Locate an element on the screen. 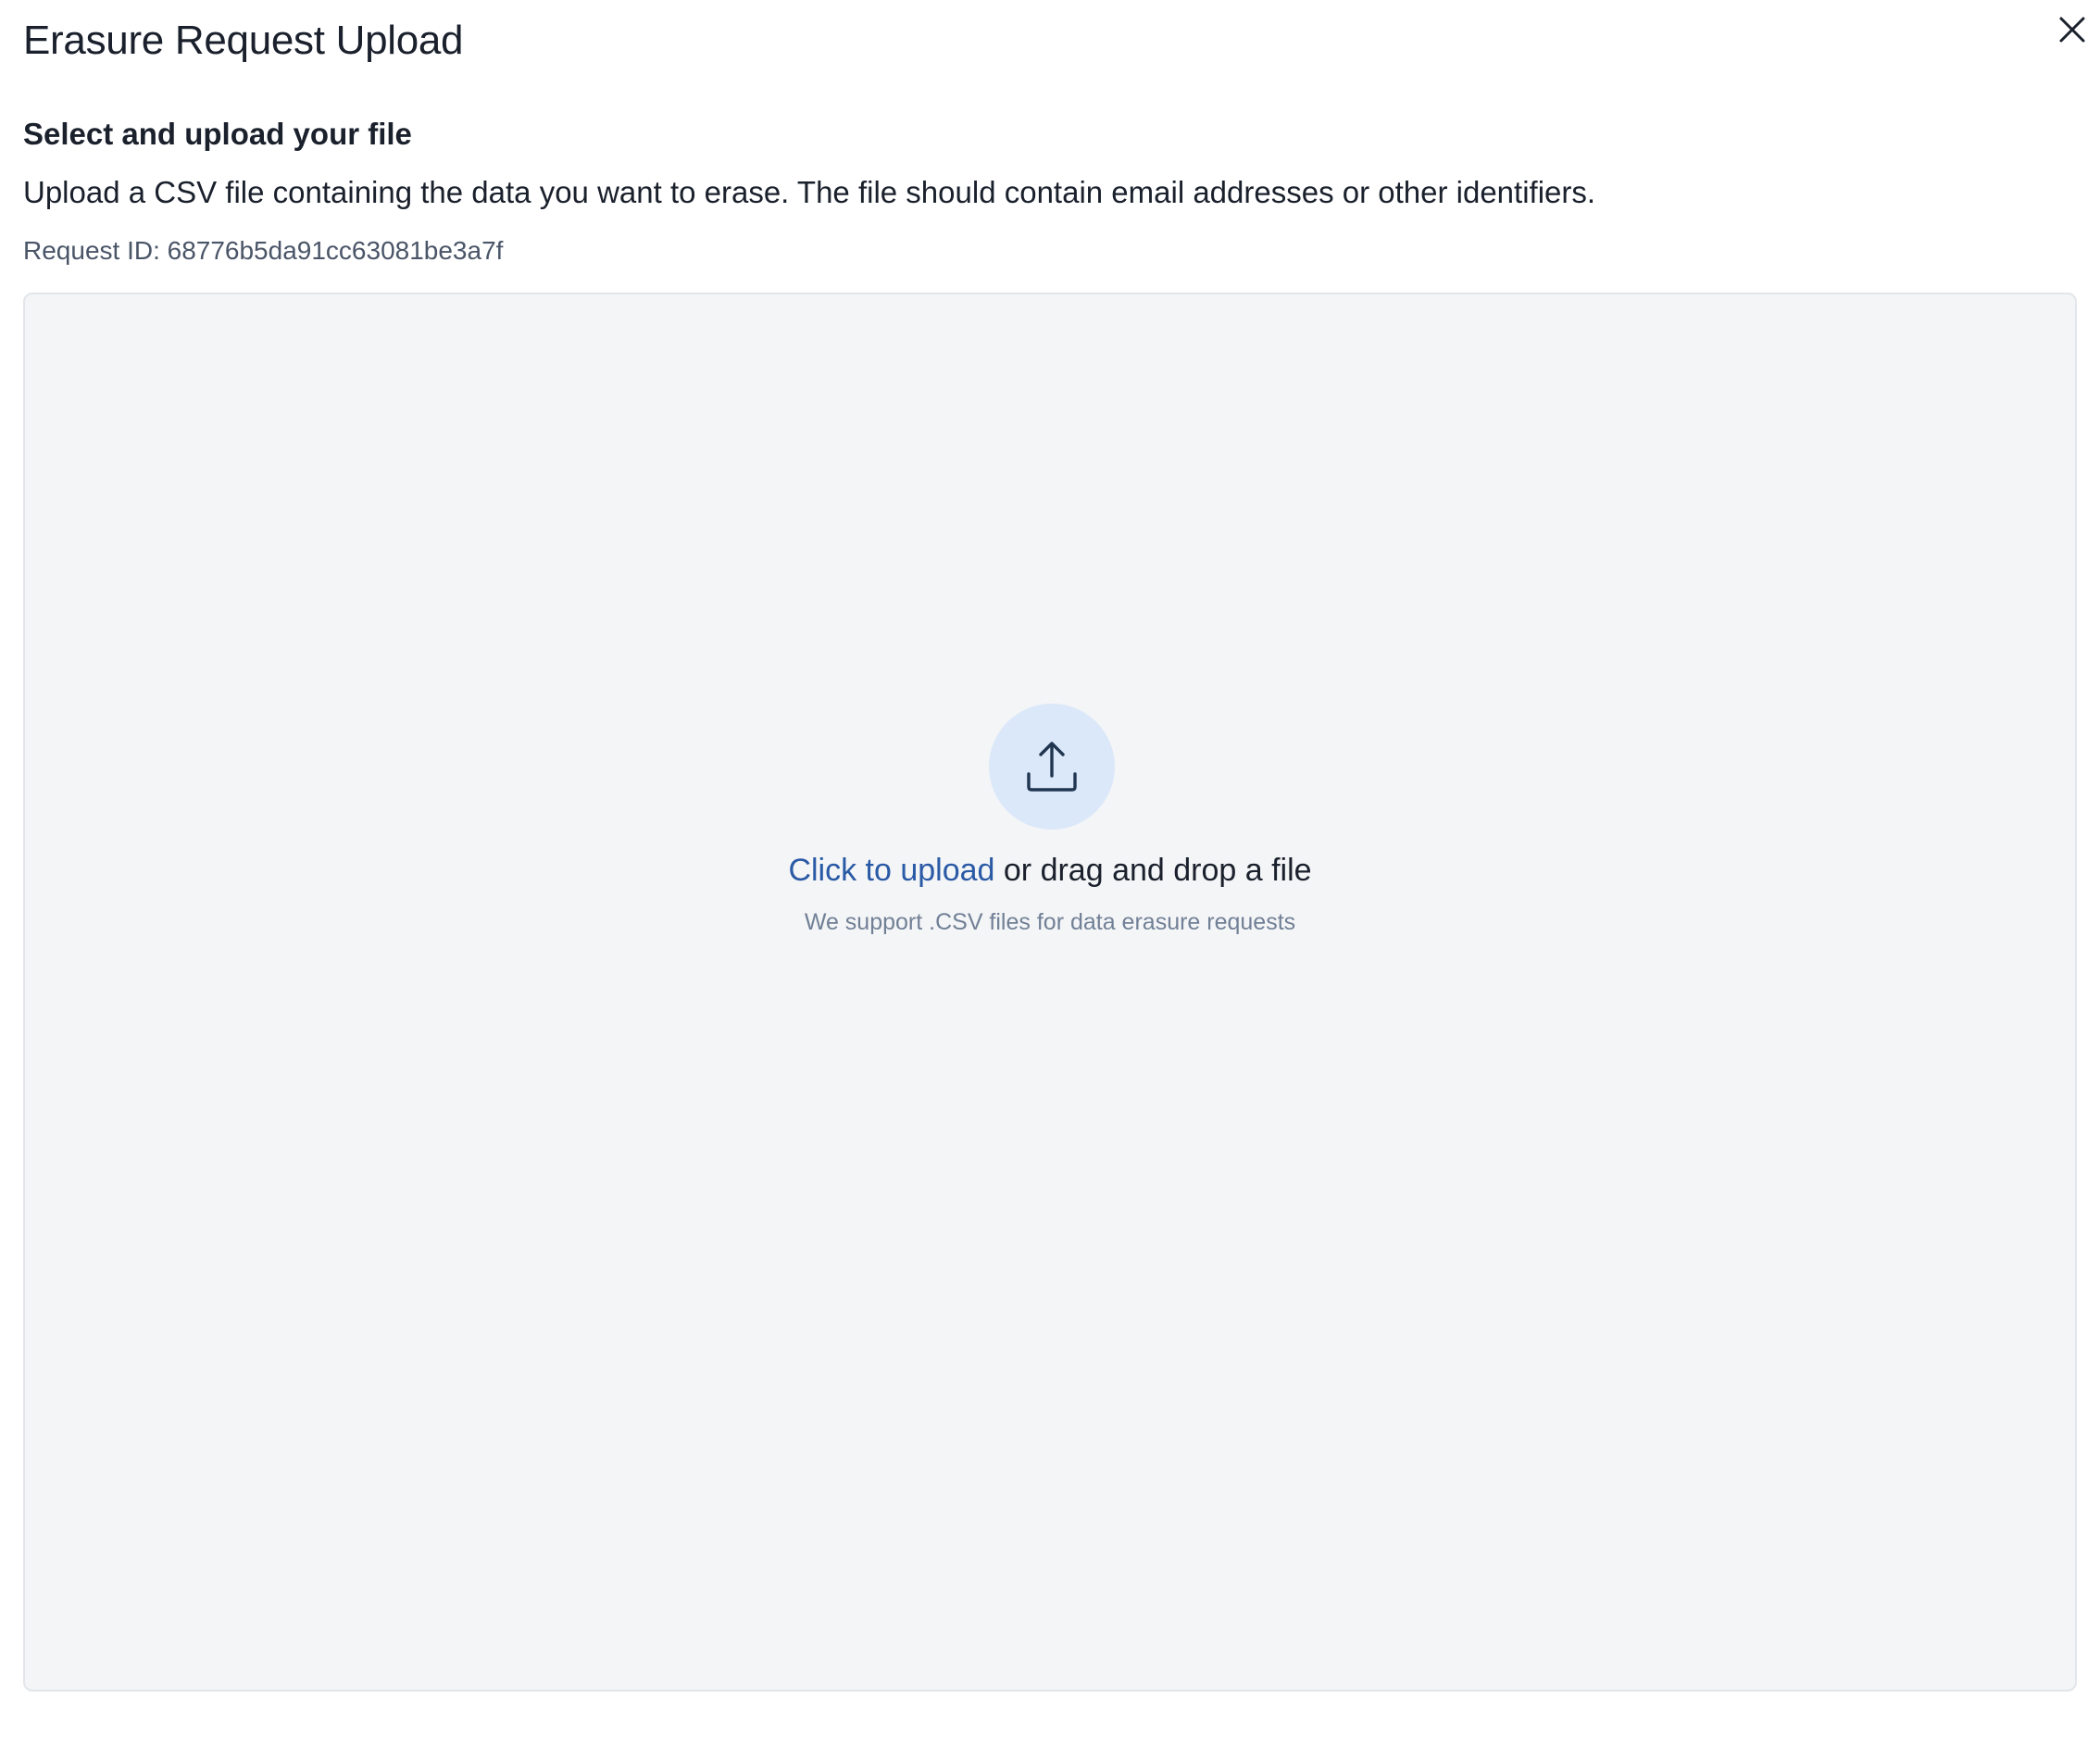 The height and width of the screenshot is (1760, 2100). close-button is located at coordinates (2072, 29).